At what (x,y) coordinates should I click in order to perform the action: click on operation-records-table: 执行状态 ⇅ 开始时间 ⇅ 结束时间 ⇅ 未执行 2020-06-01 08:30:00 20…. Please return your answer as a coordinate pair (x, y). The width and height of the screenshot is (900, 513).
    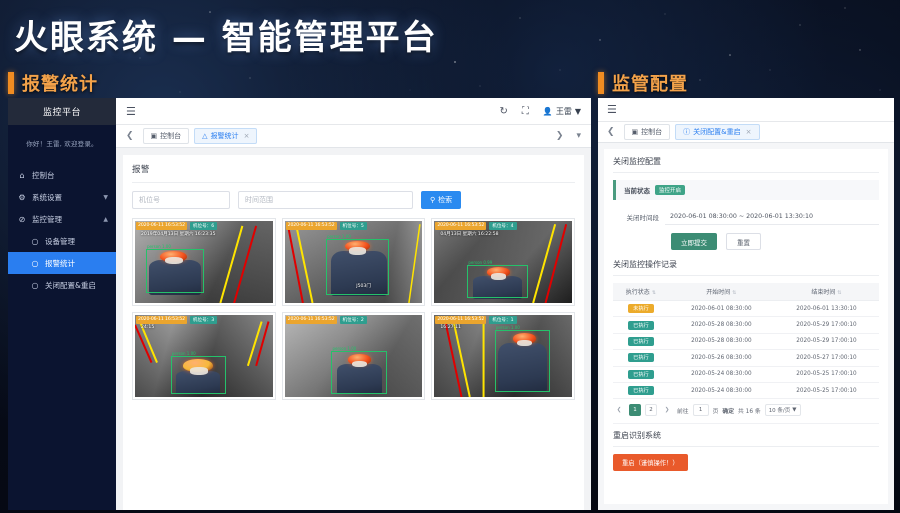
    Looking at the image, I should click on (746, 341).